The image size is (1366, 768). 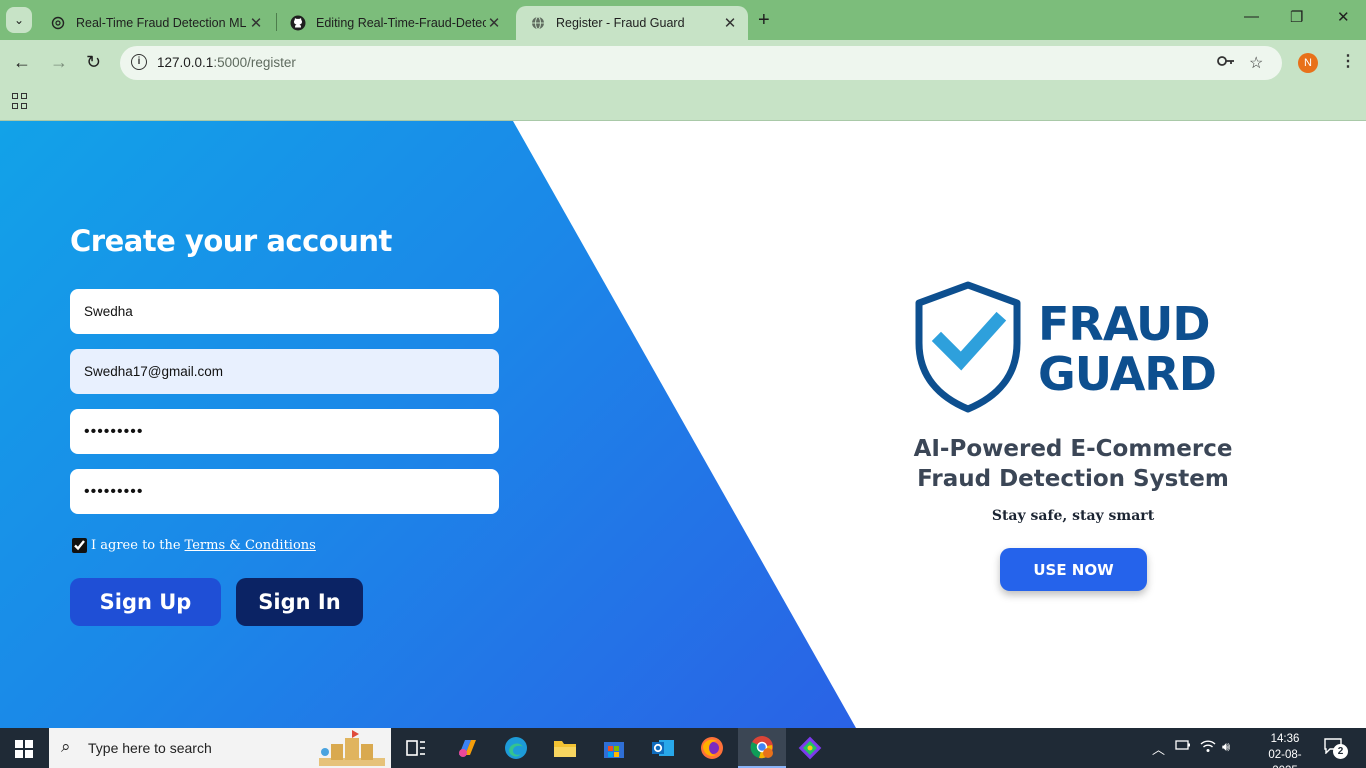 I want to click on brand-name-line1: FRAUD, so click(x=1124, y=324).